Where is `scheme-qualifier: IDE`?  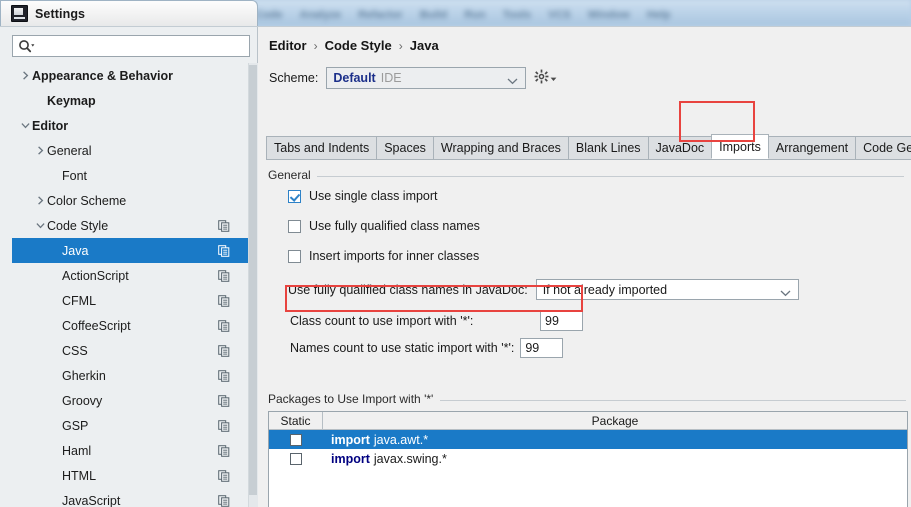 scheme-qualifier: IDE is located at coordinates (391, 78).